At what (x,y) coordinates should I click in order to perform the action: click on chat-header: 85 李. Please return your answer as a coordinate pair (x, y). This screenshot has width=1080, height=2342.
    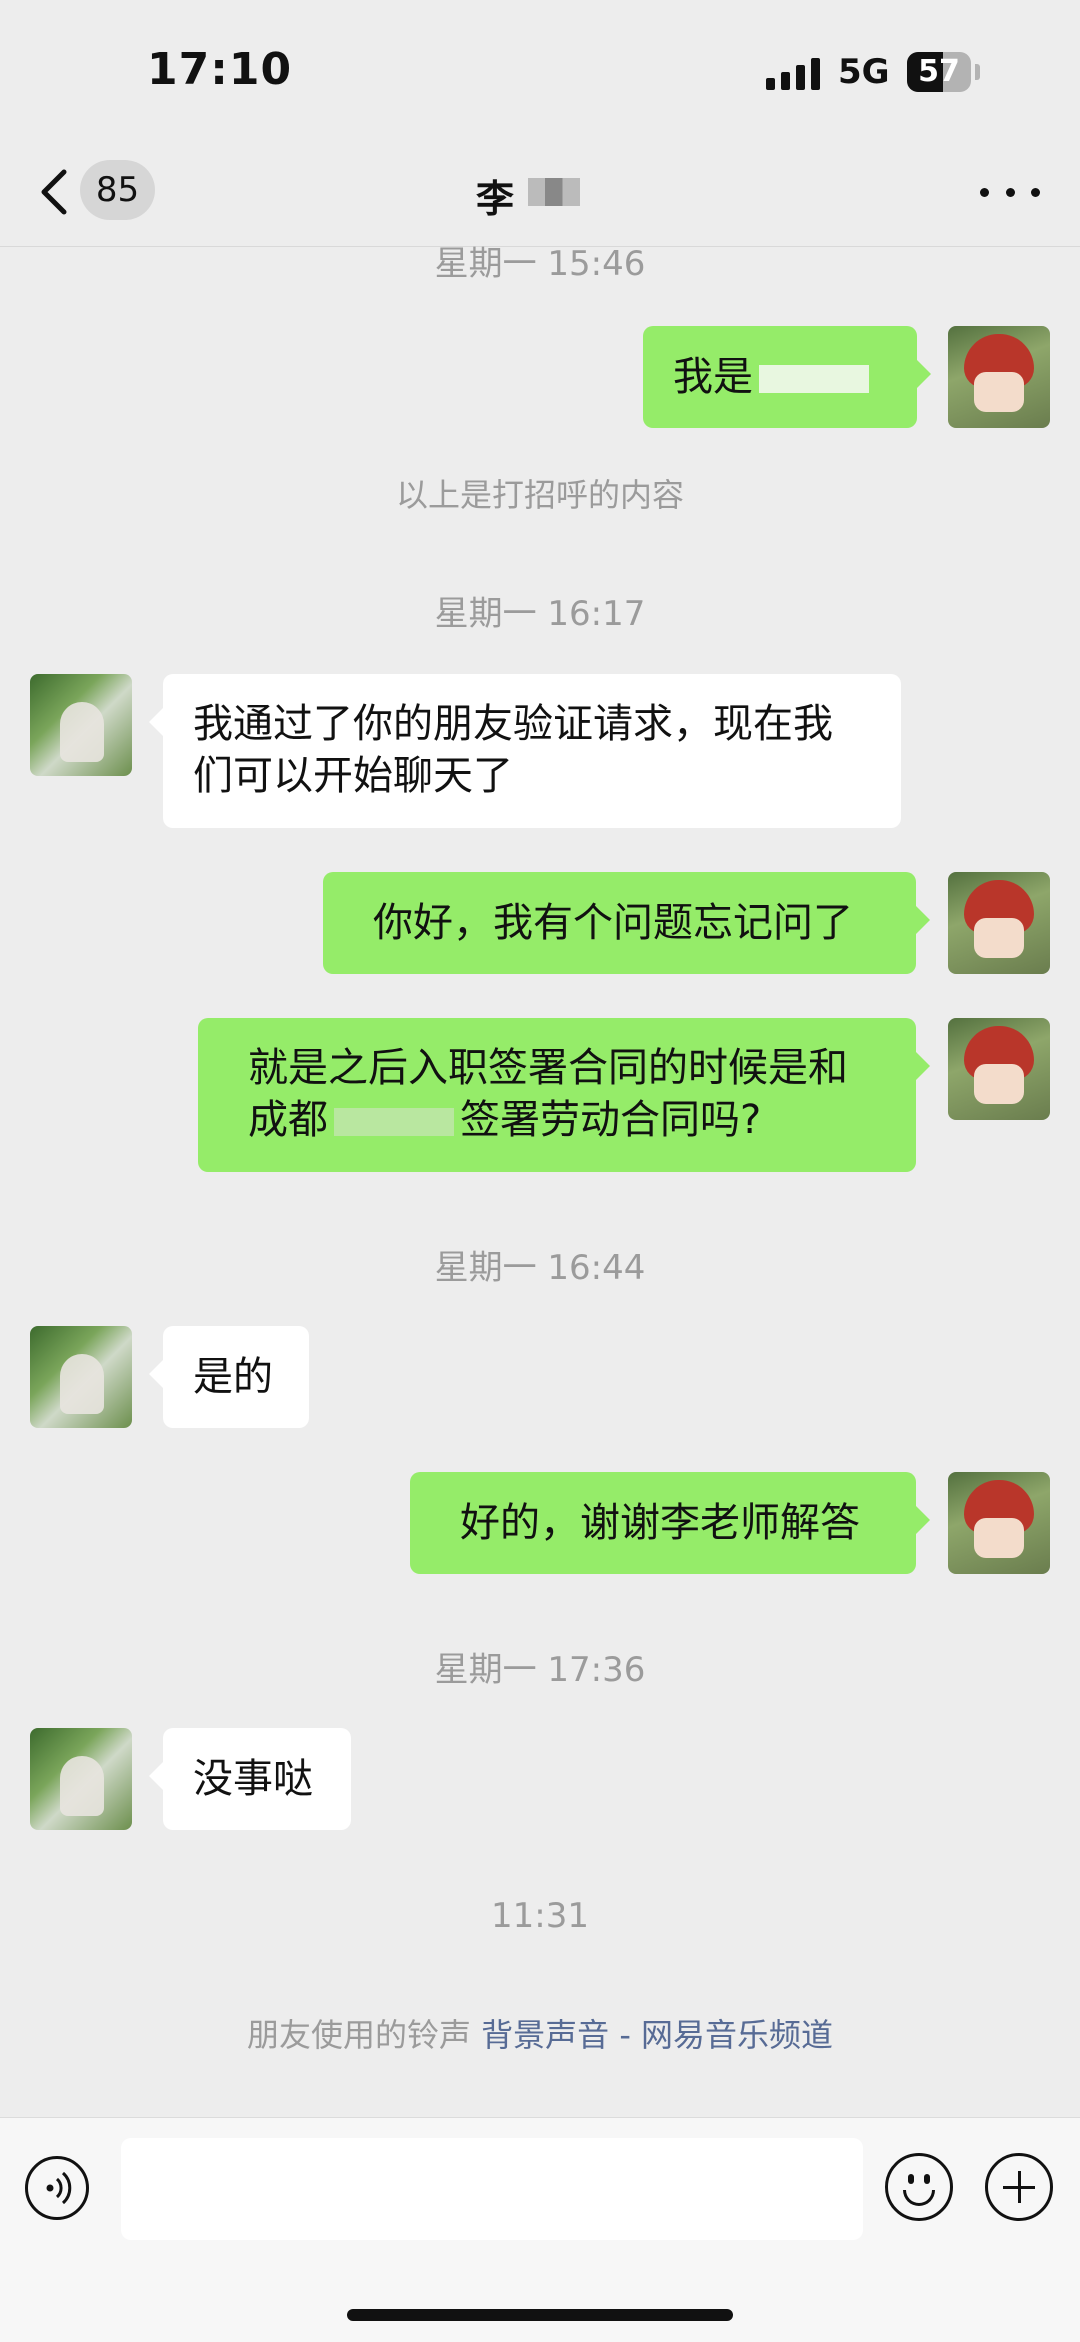
    Looking at the image, I should click on (540, 193).